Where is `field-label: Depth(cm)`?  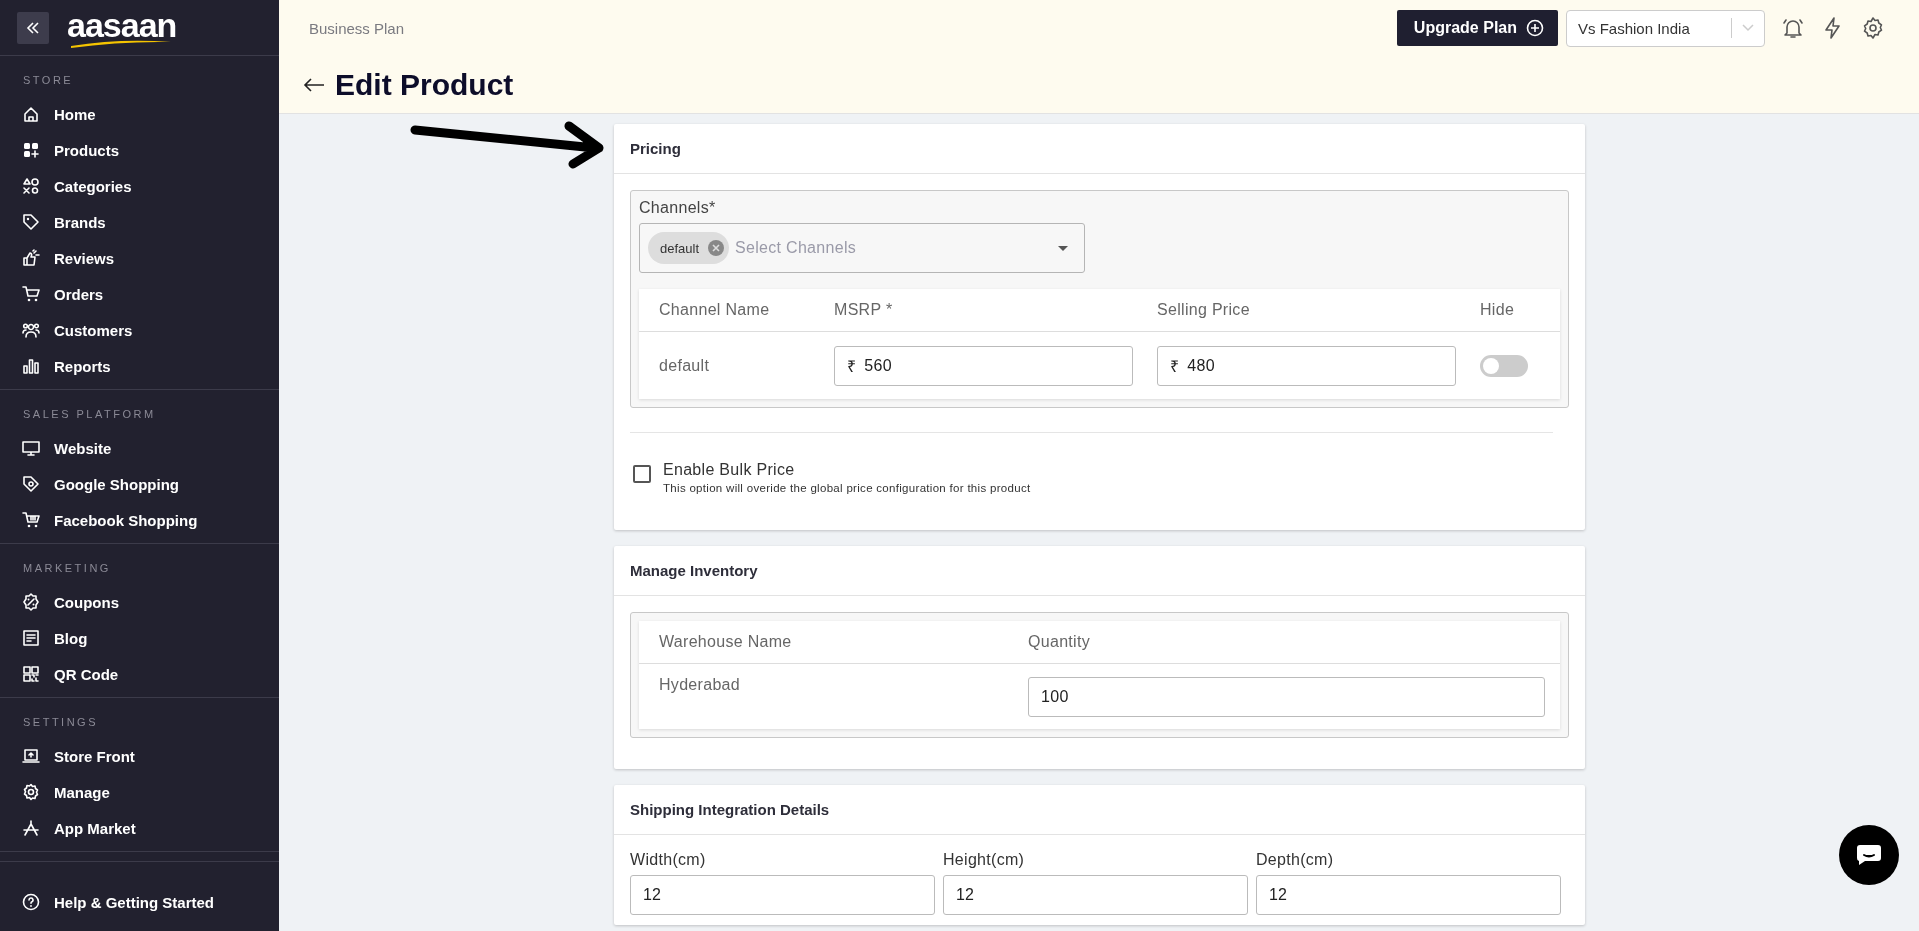
field-label: Depth(cm) is located at coordinates (1295, 860).